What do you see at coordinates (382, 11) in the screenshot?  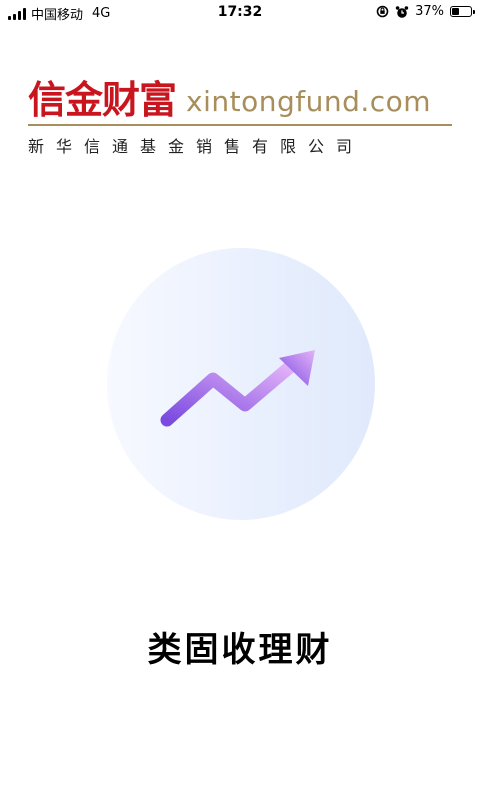 I see `rotation-lock-icon` at bounding box center [382, 11].